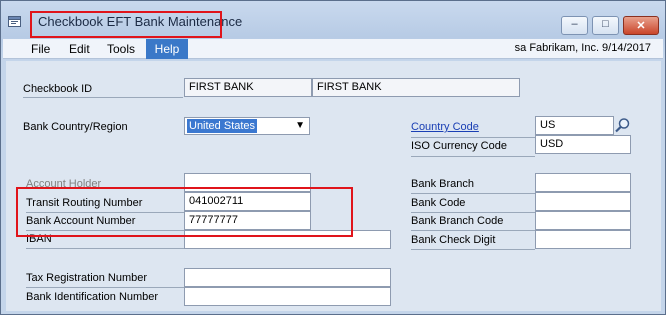  I want to click on minimize-icon: –, so click(574, 24).